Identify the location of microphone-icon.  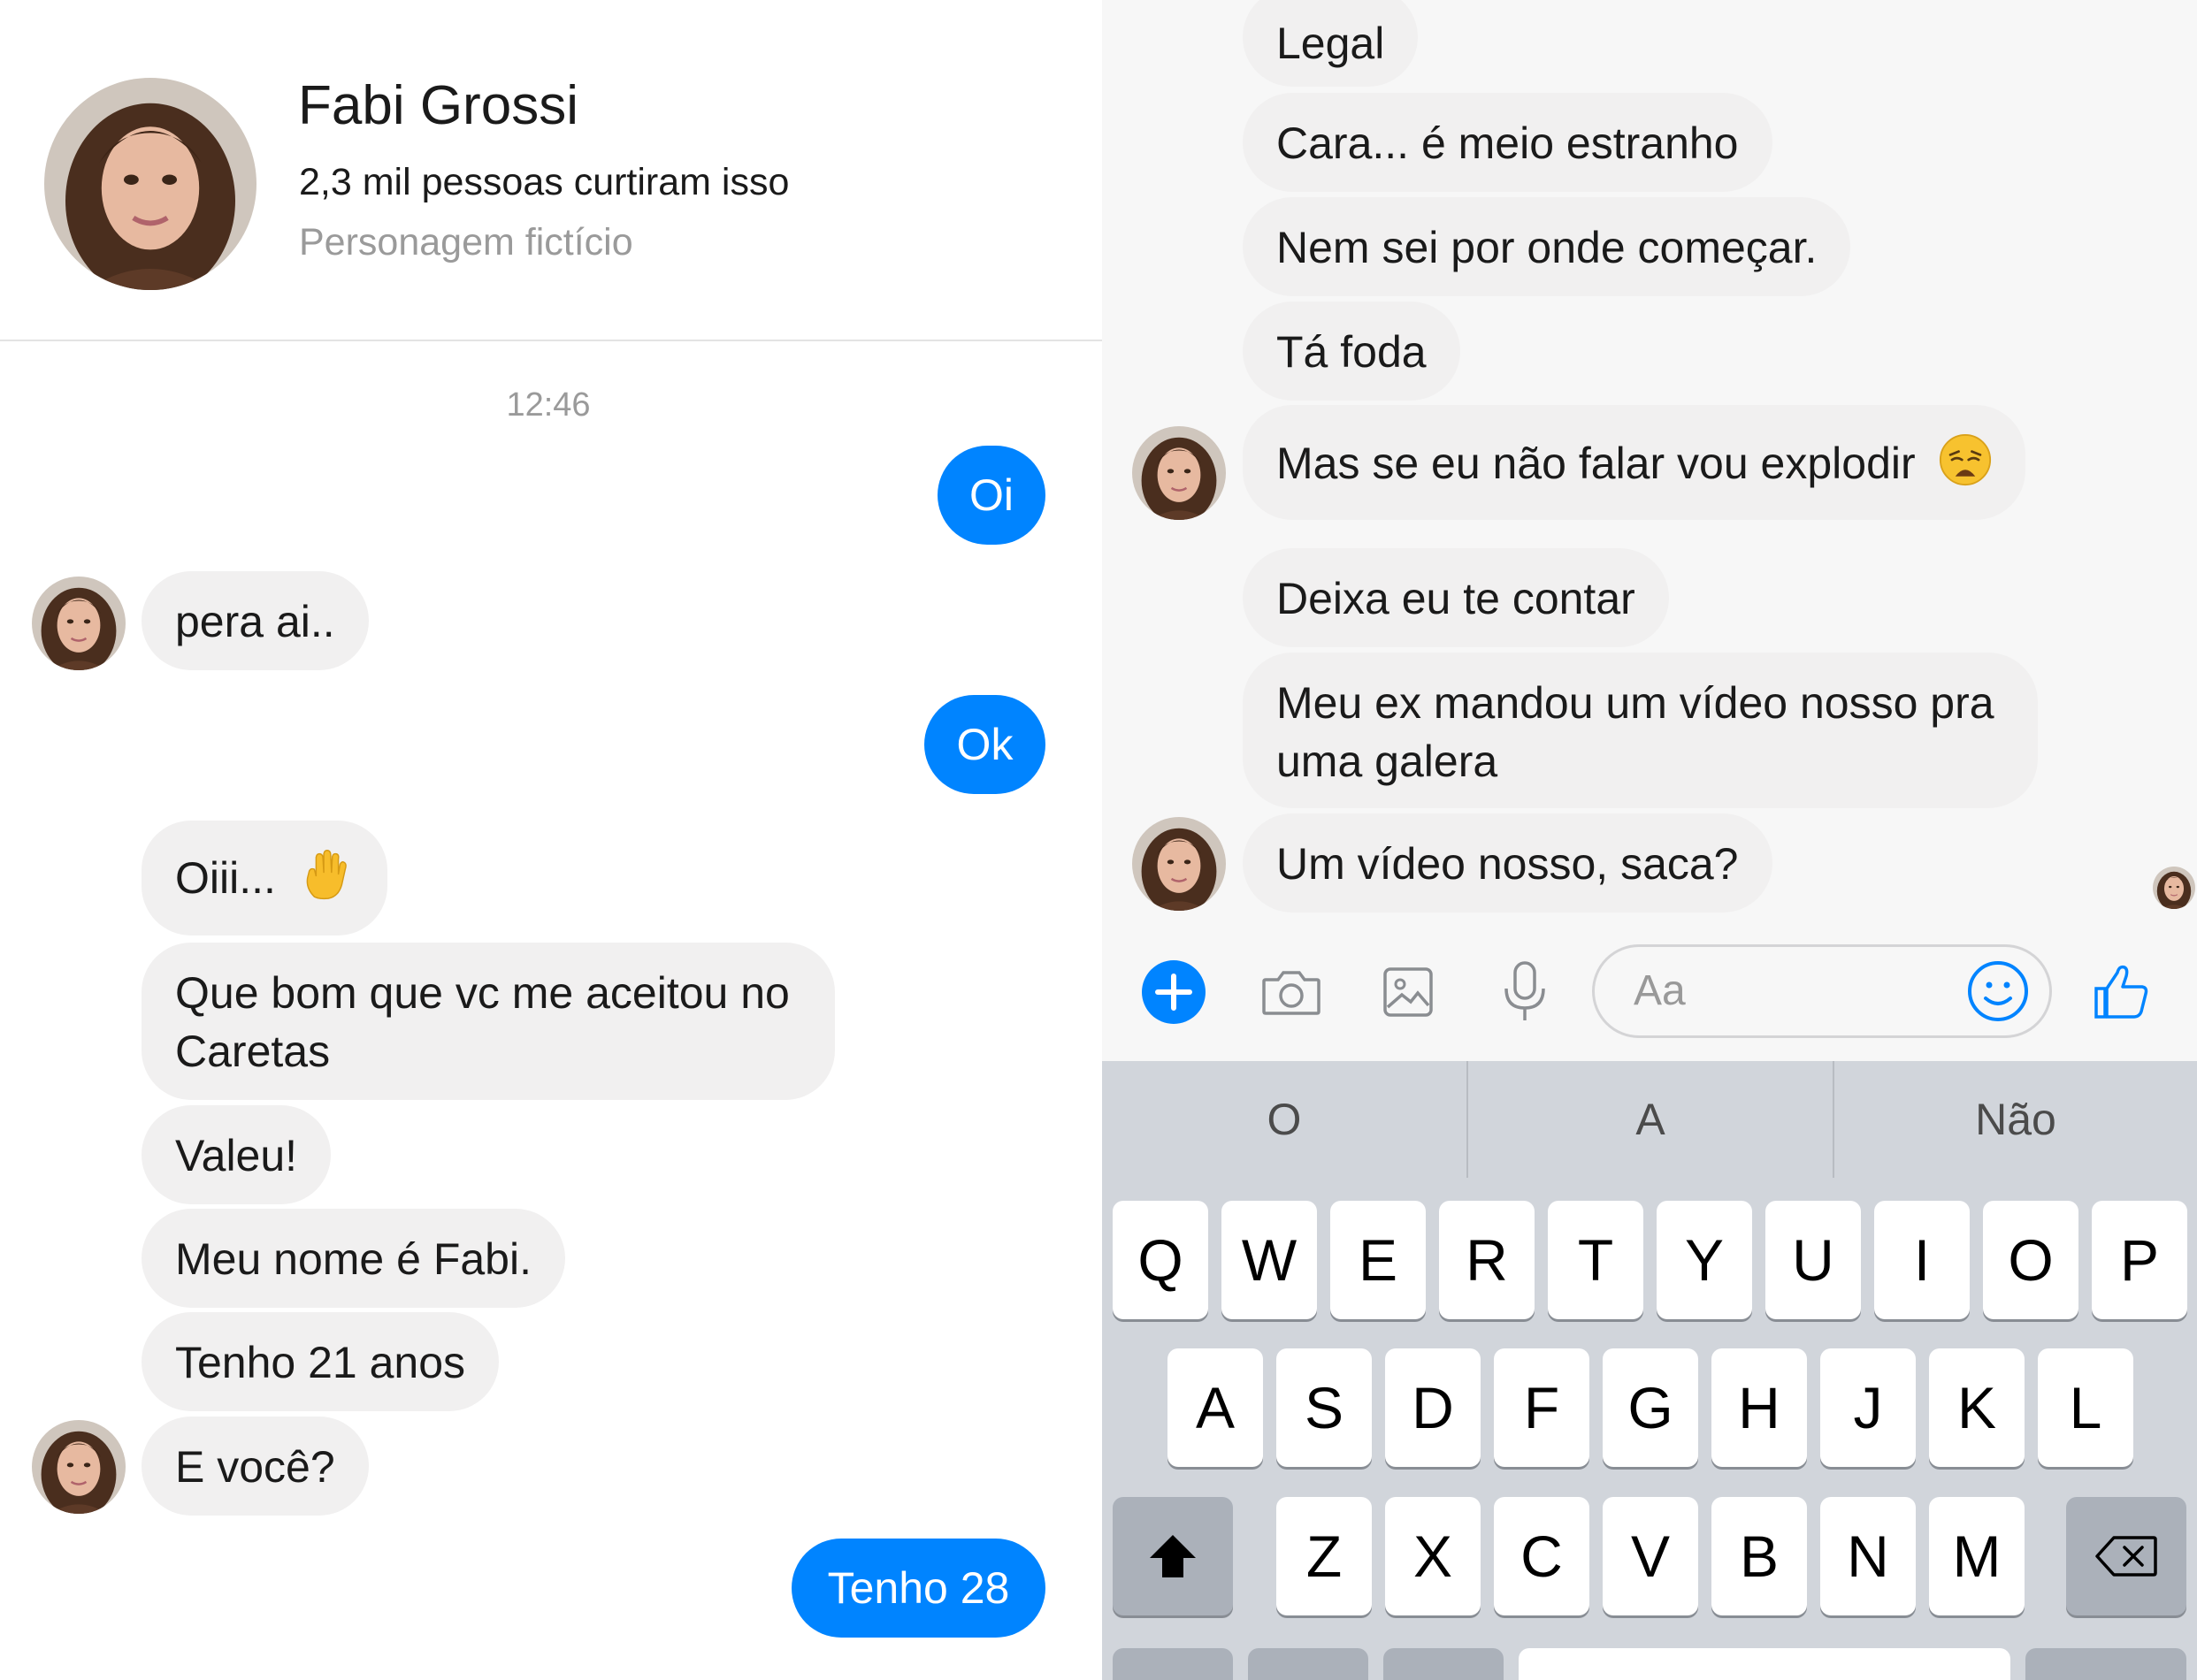
(1524, 992).